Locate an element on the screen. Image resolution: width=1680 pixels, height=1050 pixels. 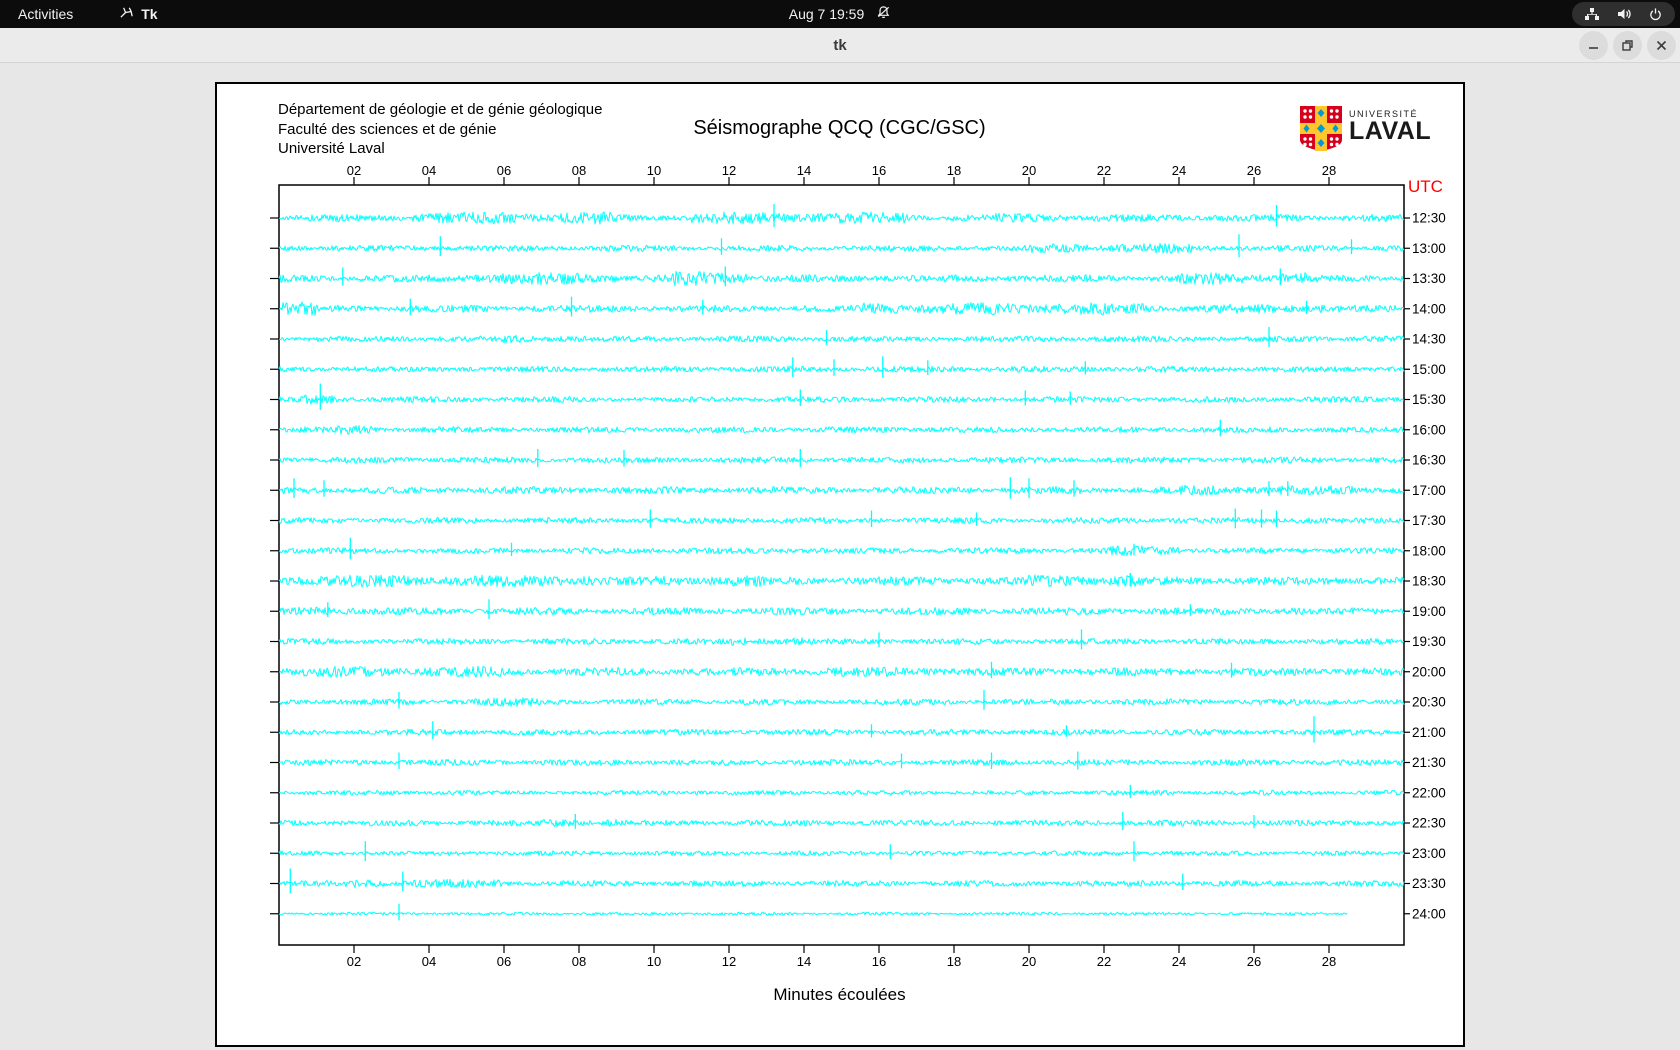
x-tick-label-top: 02 is located at coordinates (354, 170).